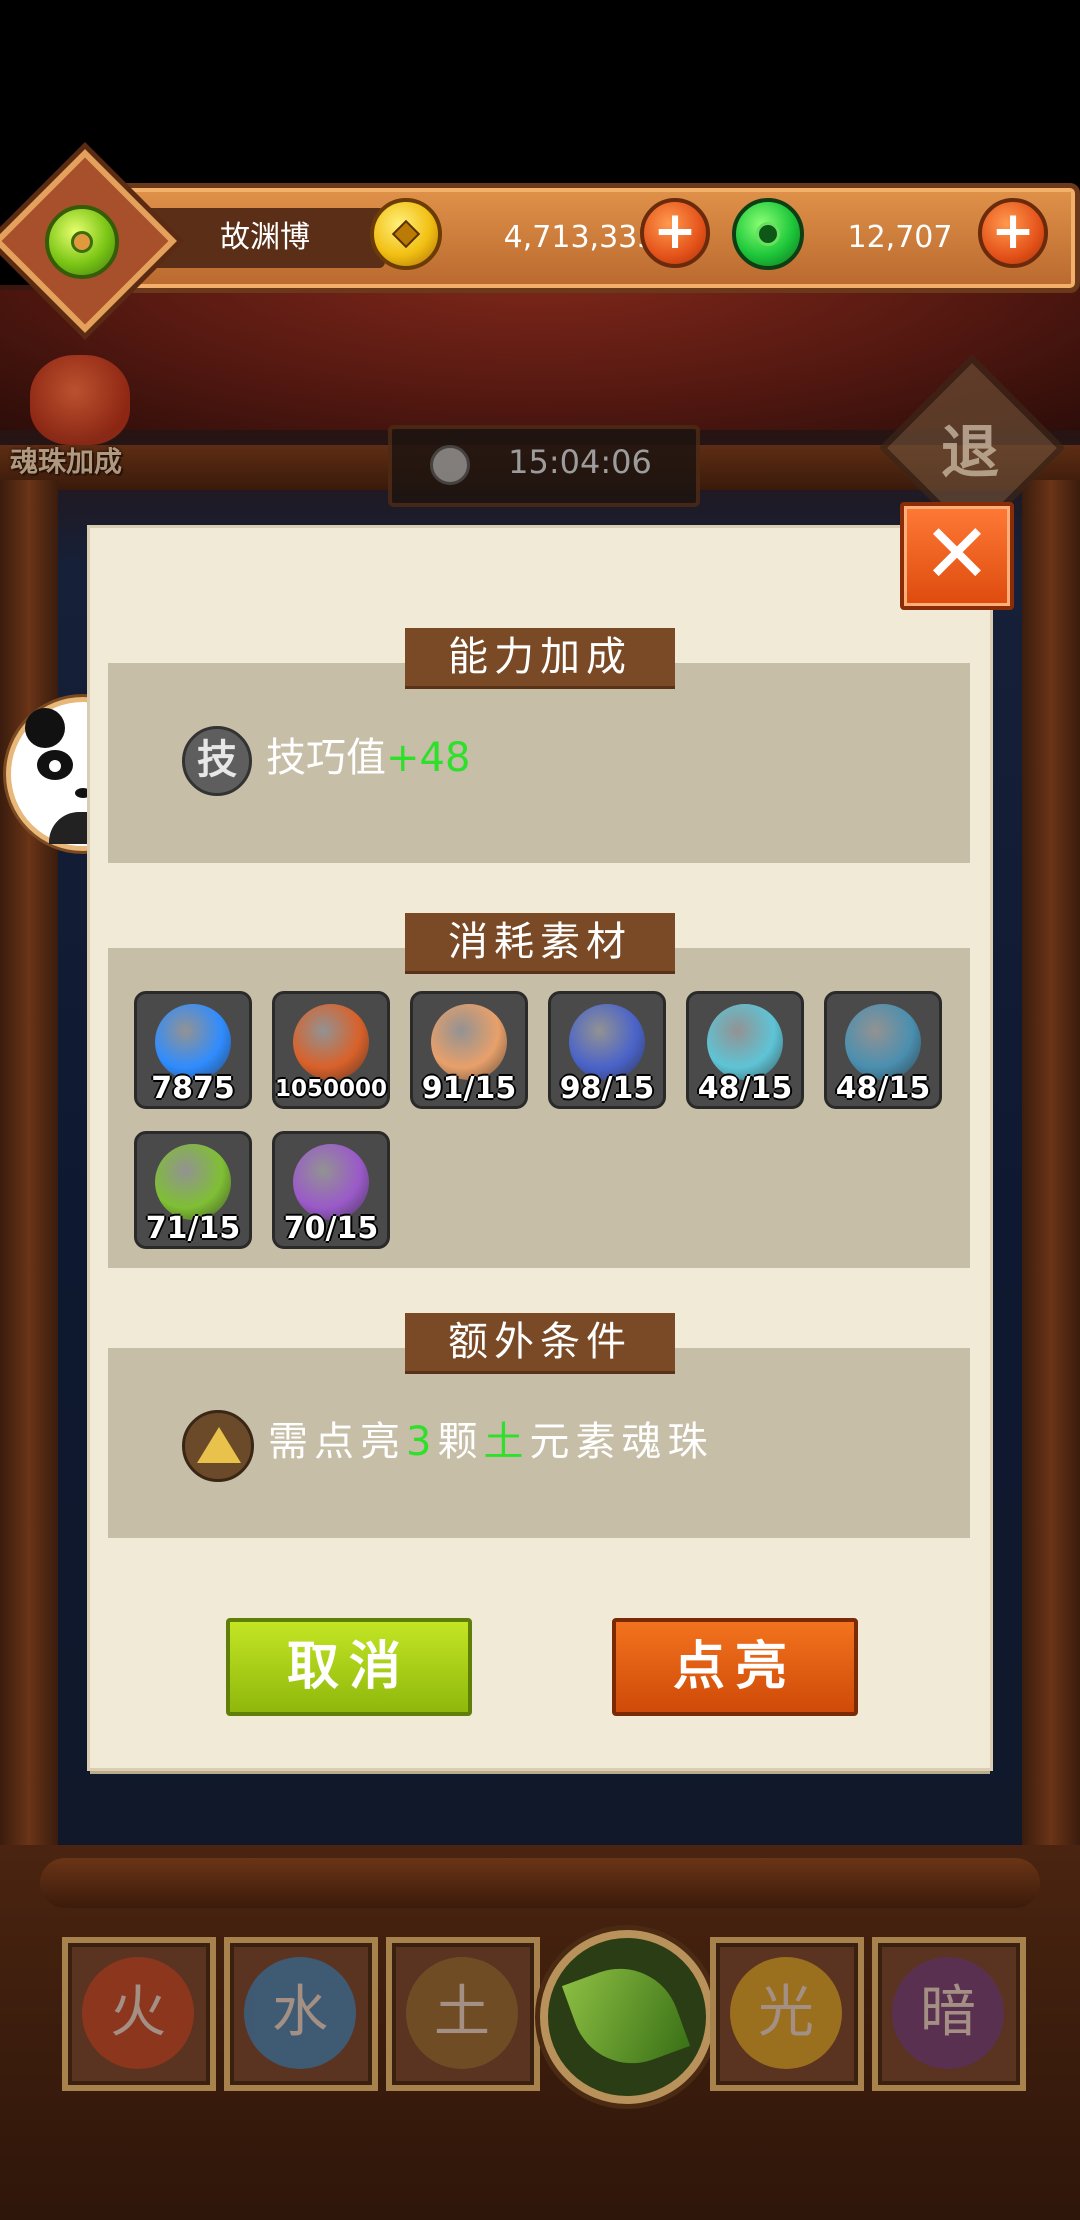 This screenshot has height=2220, width=1080. I want to click on player-name: 故渊博, so click(265, 237).